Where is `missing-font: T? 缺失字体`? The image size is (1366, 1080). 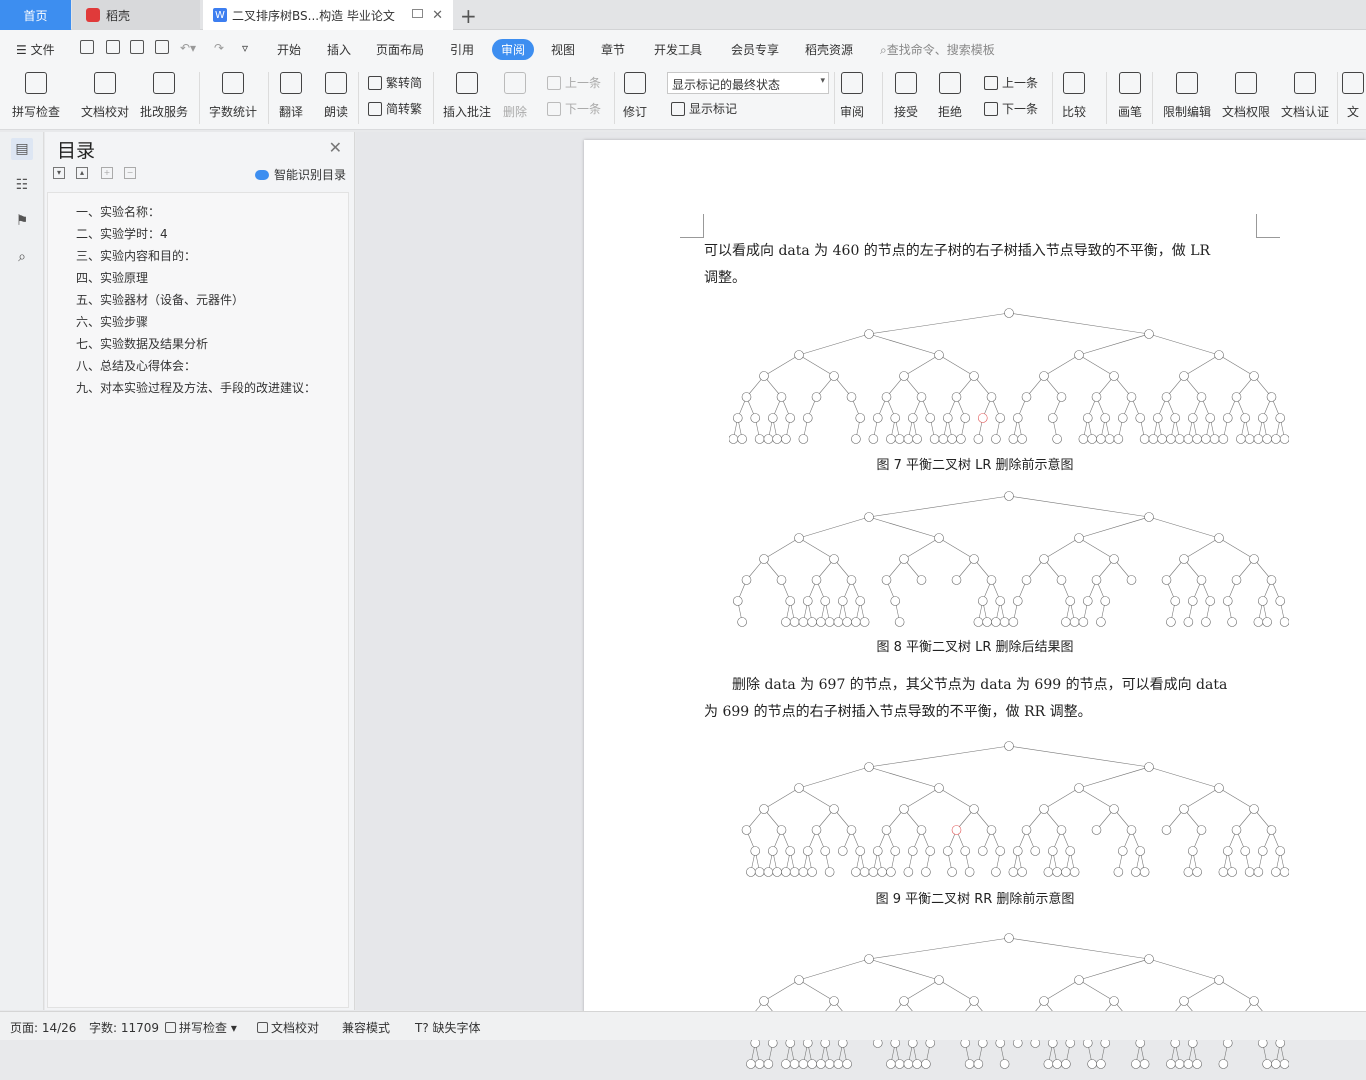
missing-font: T? 缺失字体 is located at coordinates (448, 1027).